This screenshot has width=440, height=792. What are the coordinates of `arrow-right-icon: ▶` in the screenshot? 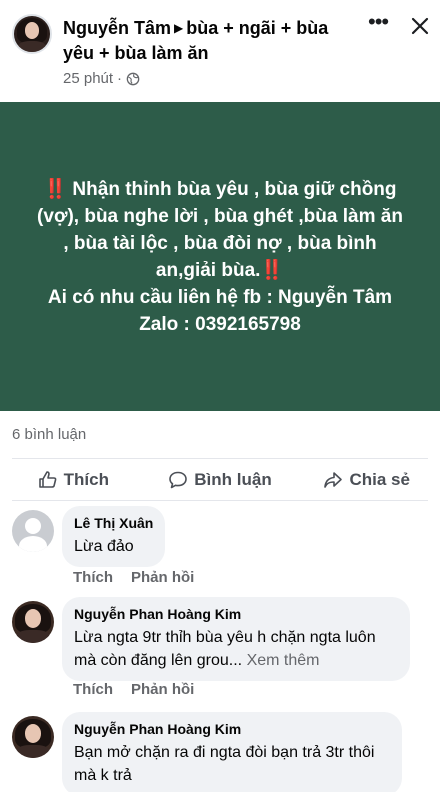 It's located at (179, 28).